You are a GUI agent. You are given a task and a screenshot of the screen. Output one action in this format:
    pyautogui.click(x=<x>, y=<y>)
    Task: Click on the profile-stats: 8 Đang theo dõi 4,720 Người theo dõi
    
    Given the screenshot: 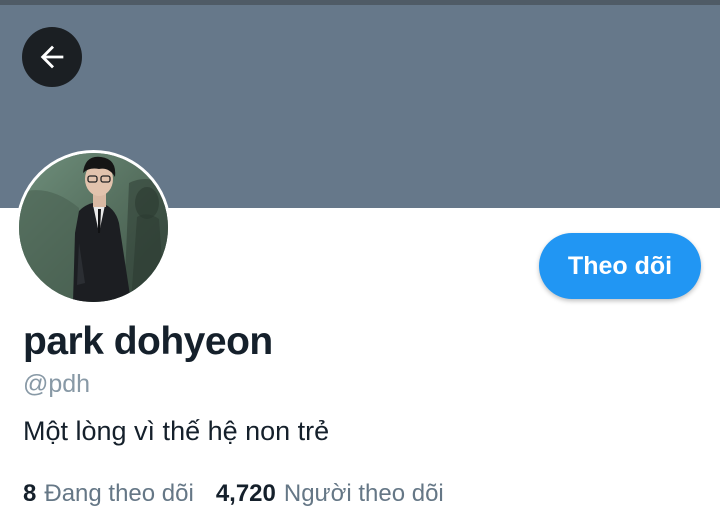 What is the action you would take?
    pyautogui.click(x=233, y=494)
    